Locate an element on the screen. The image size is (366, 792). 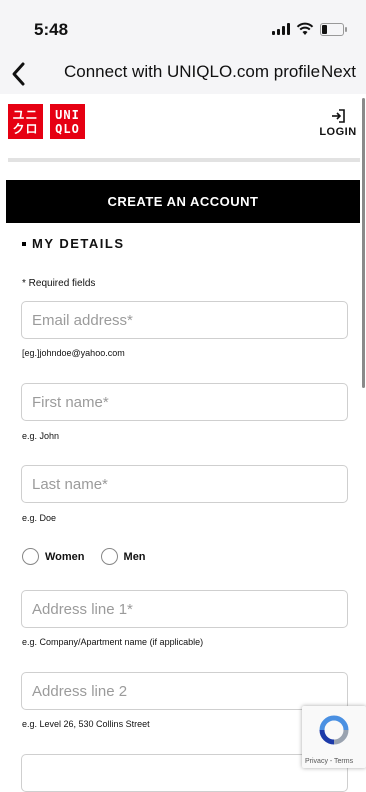
radio-women is located at coordinates (30, 556).